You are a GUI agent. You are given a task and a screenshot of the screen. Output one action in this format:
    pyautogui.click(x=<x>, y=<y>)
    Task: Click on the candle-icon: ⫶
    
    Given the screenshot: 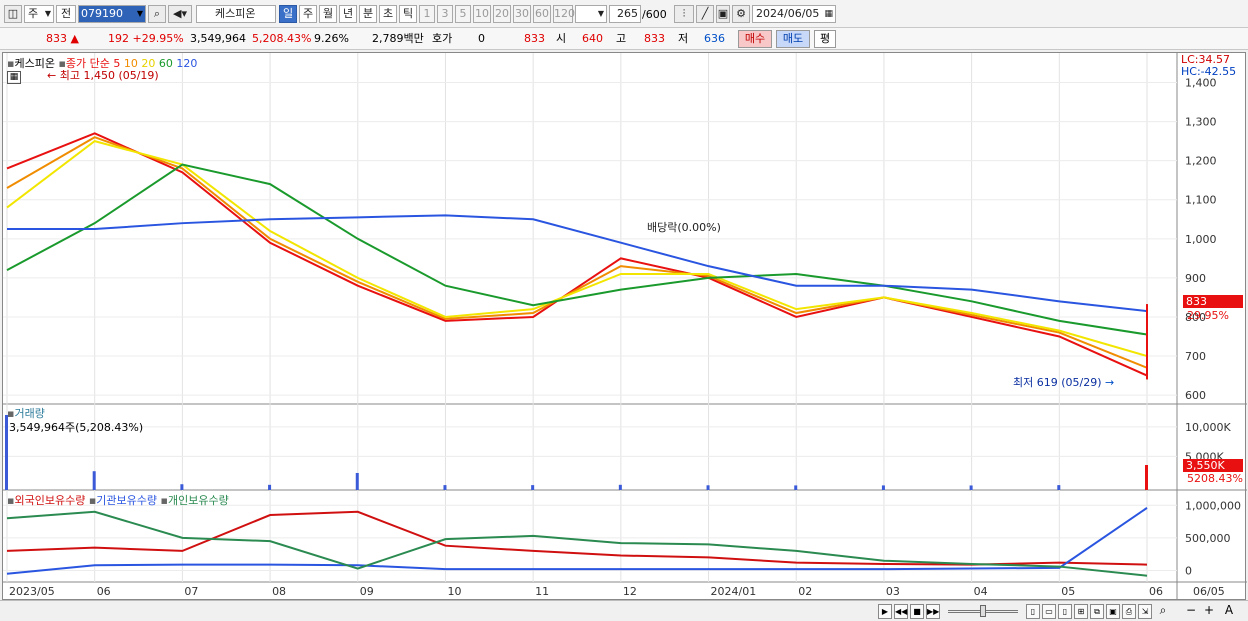 What is the action you would take?
    pyautogui.click(x=684, y=14)
    